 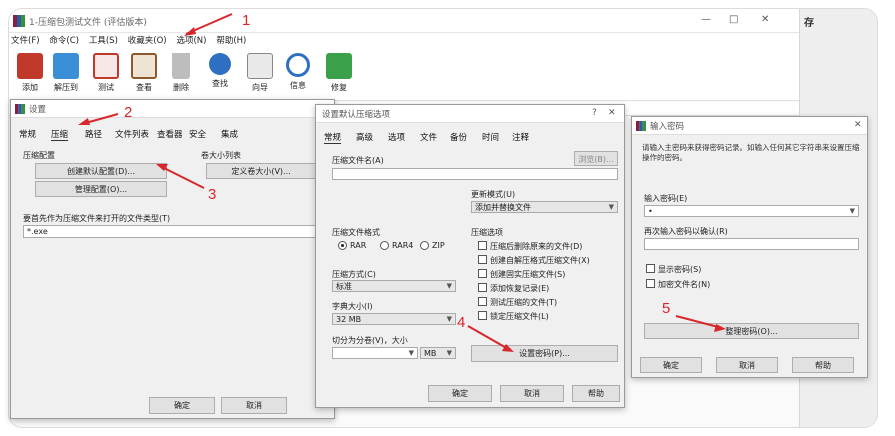 What do you see at coordinates (128, 112) in the screenshot?
I see `annotation-number-2: 2` at bounding box center [128, 112].